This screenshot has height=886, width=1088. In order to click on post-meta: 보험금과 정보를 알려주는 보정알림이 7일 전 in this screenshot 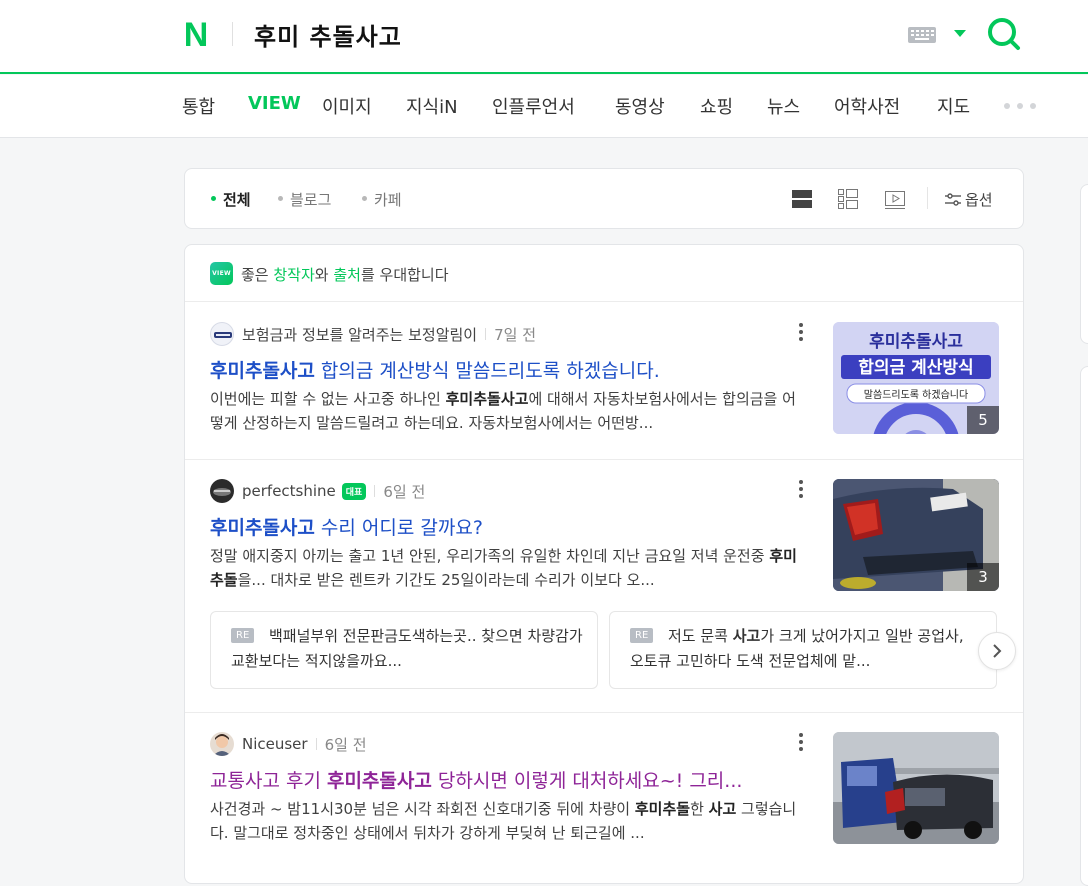, I will do `click(373, 334)`.